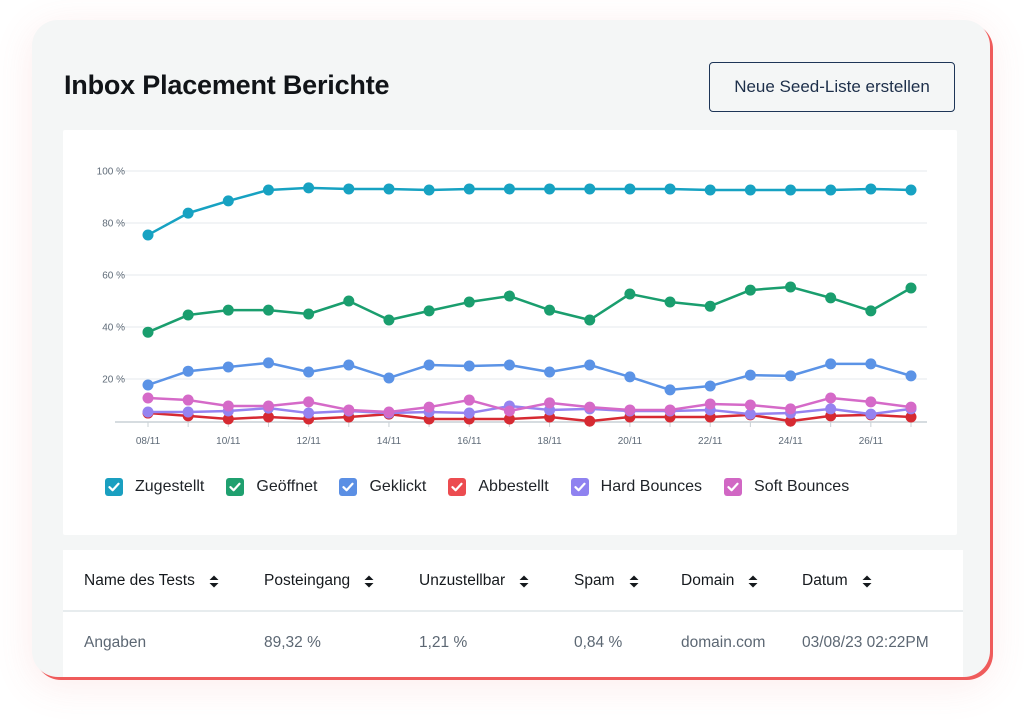 The height and width of the screenshot is (721, 1024). What do you see at coordinates (148, 441) in the screenshot?
I see `x-tick-label: 08/11` at bounding box center [148, 441].